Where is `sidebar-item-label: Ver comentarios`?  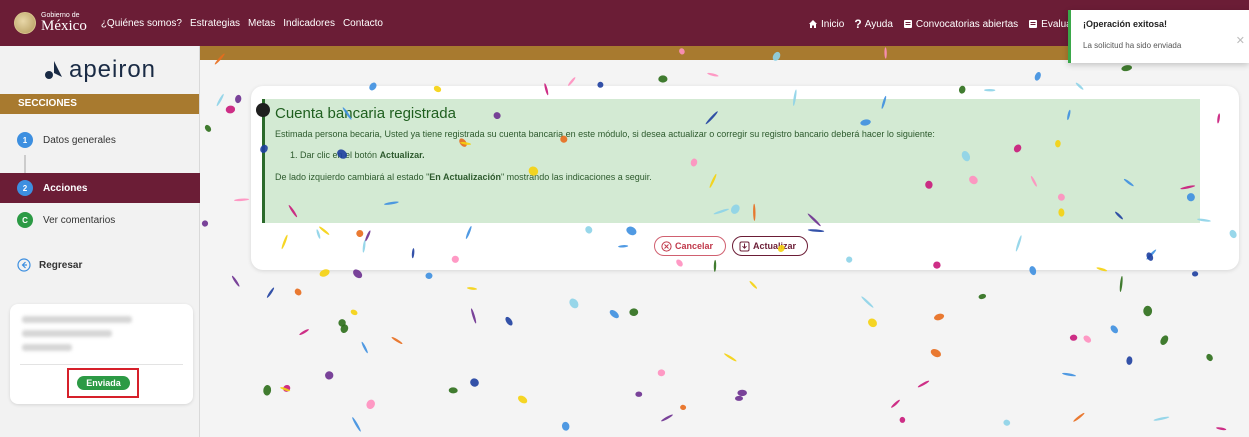
sidebar-item-label: Ver comentarios is located at coordinates (79, 220).